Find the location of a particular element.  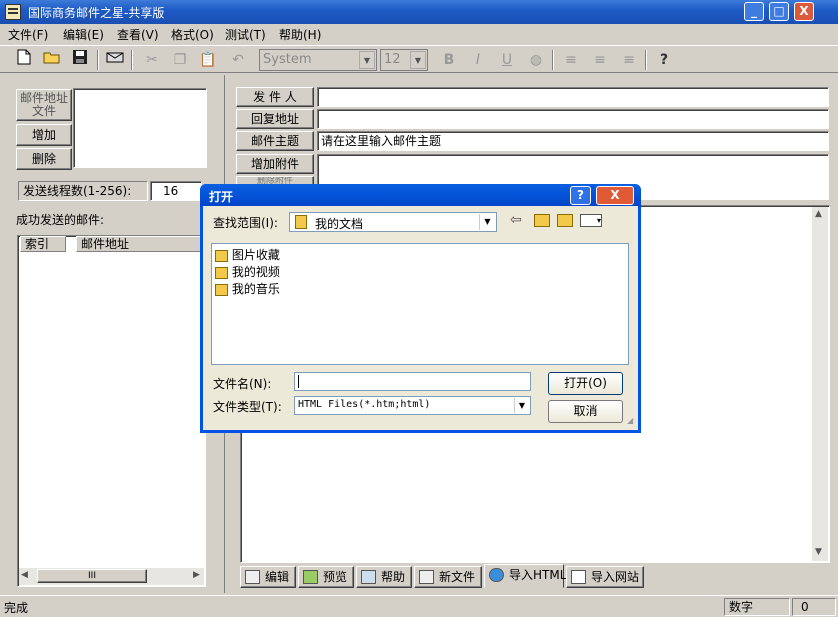

column-index: 索引 is located at coordinates (43, 244).